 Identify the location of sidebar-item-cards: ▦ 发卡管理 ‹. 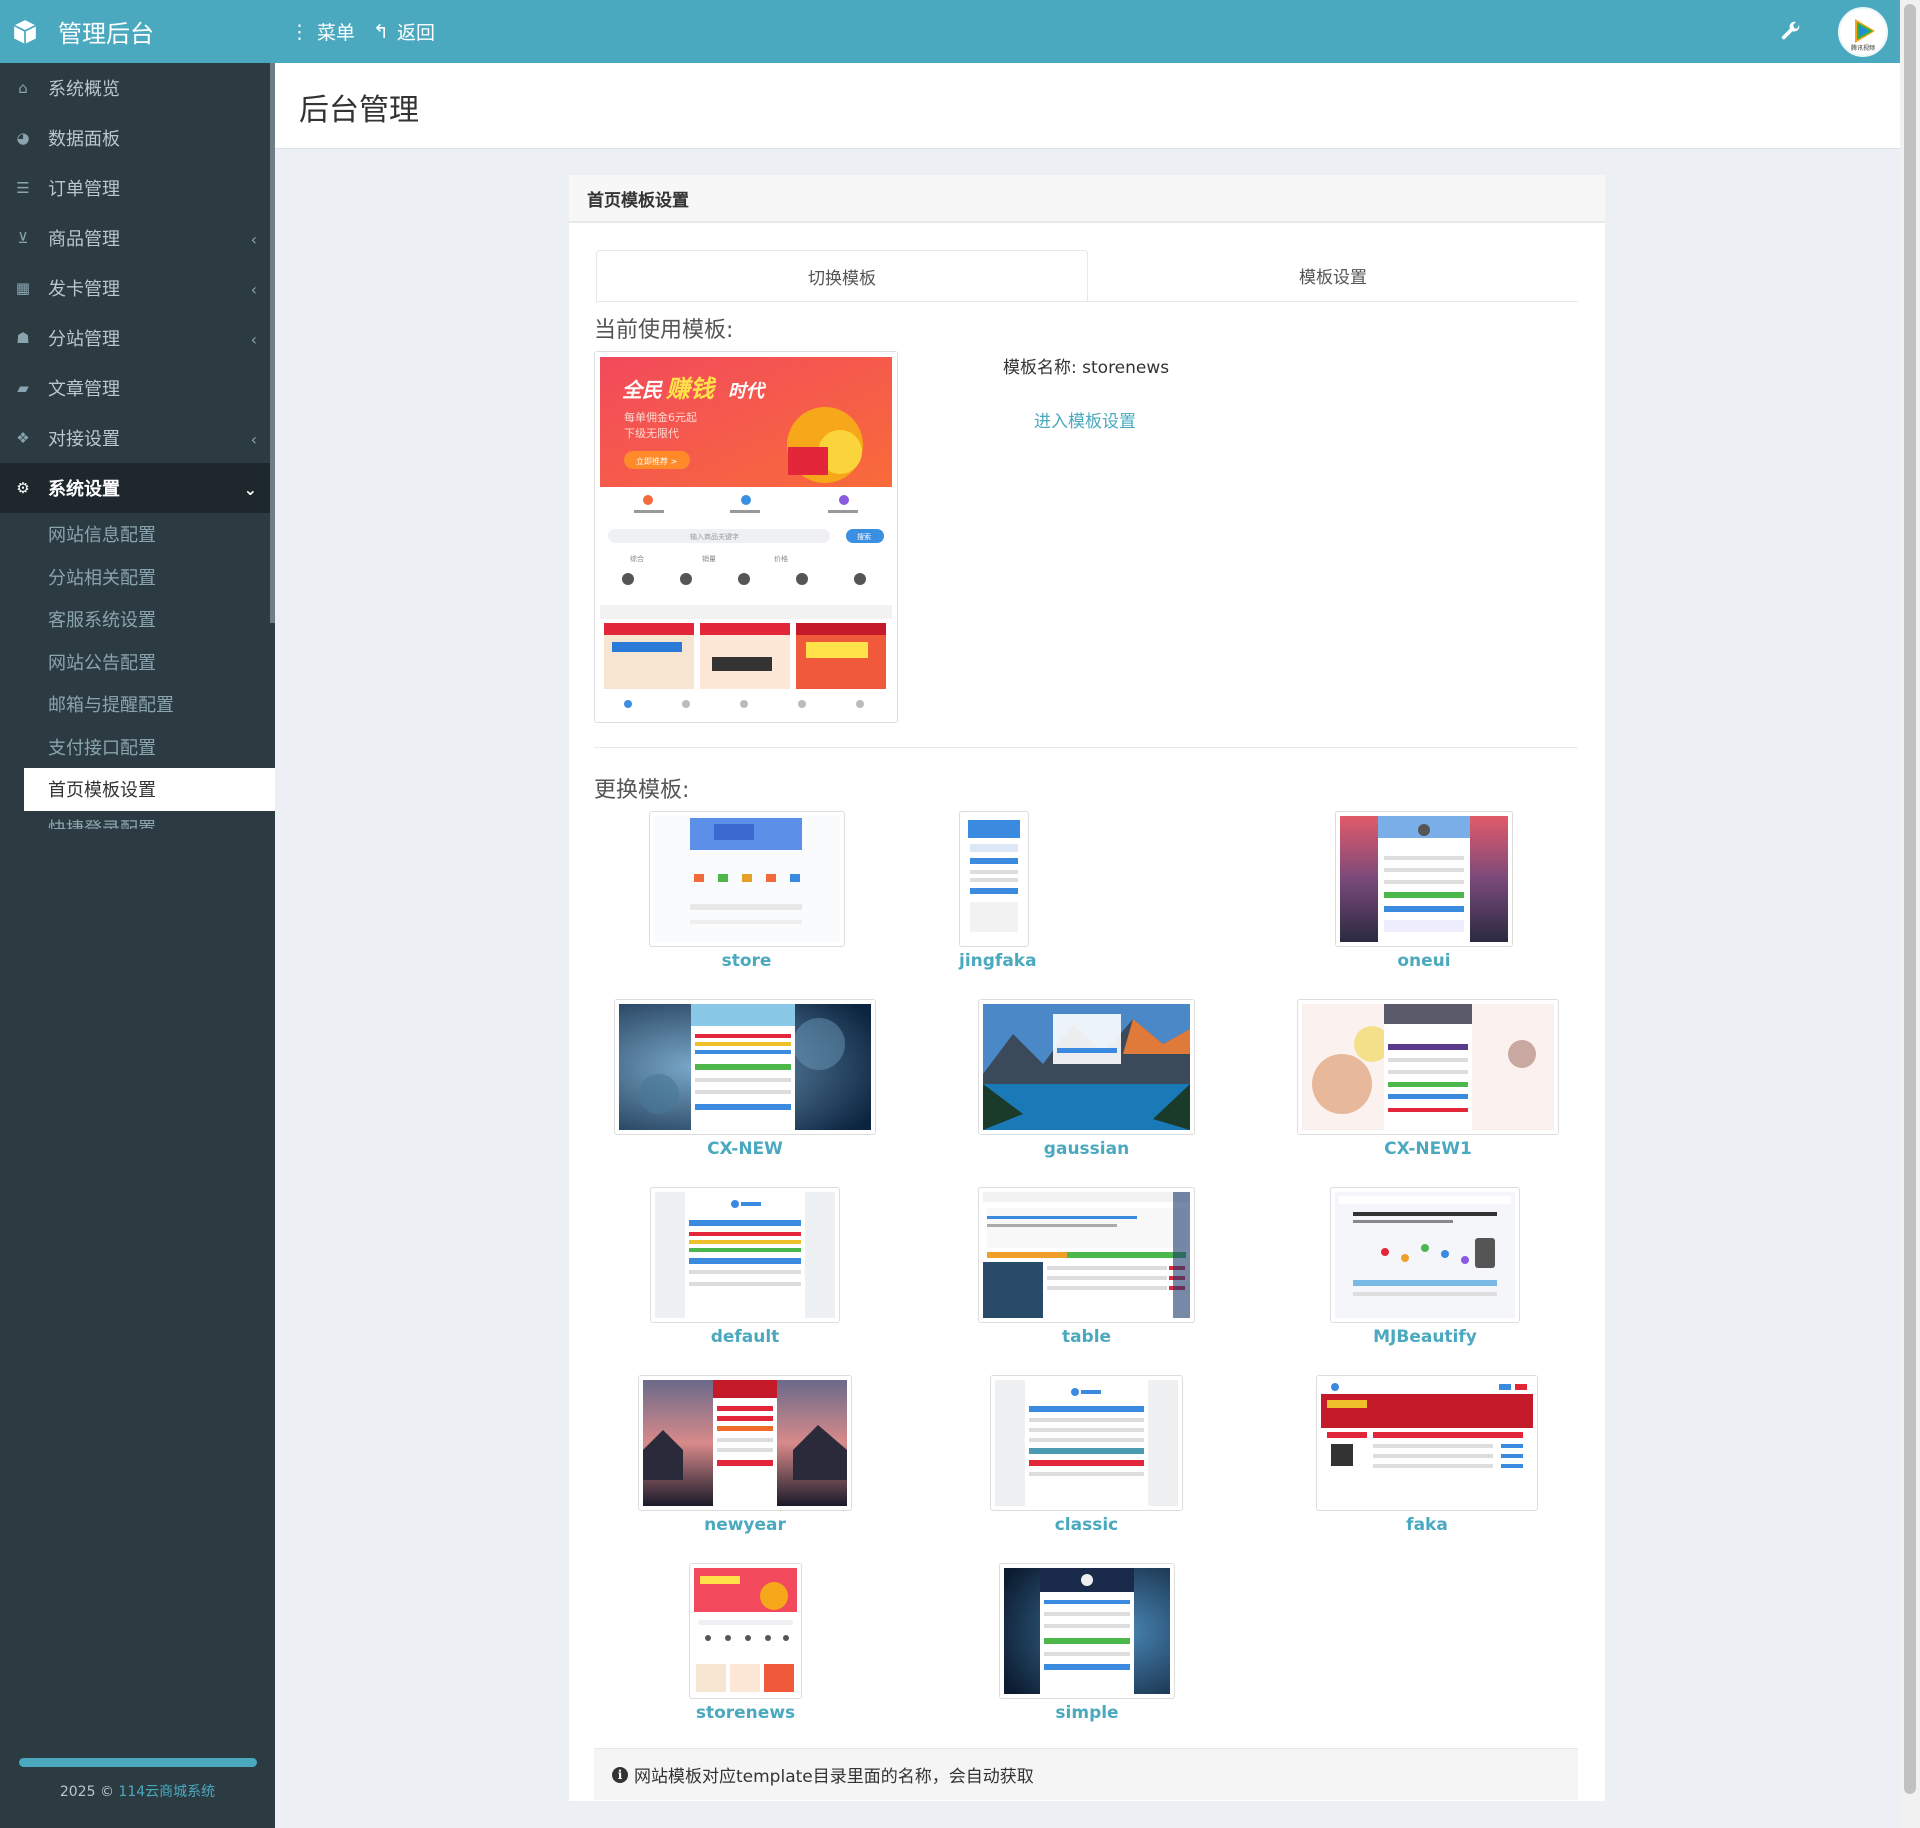
(137, 288).